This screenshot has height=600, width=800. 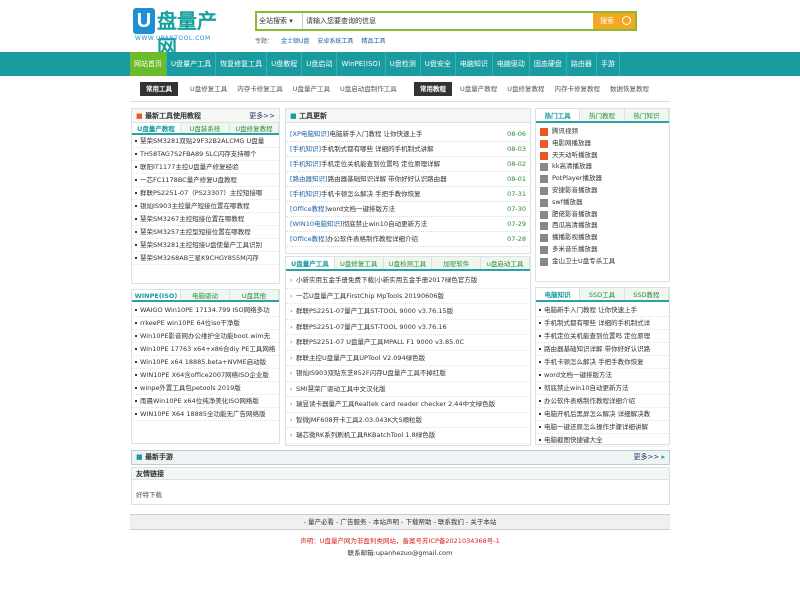 I want to click on list-item: rrkeePE win10PE 64位iso干净版, so click(x=205, y=323).